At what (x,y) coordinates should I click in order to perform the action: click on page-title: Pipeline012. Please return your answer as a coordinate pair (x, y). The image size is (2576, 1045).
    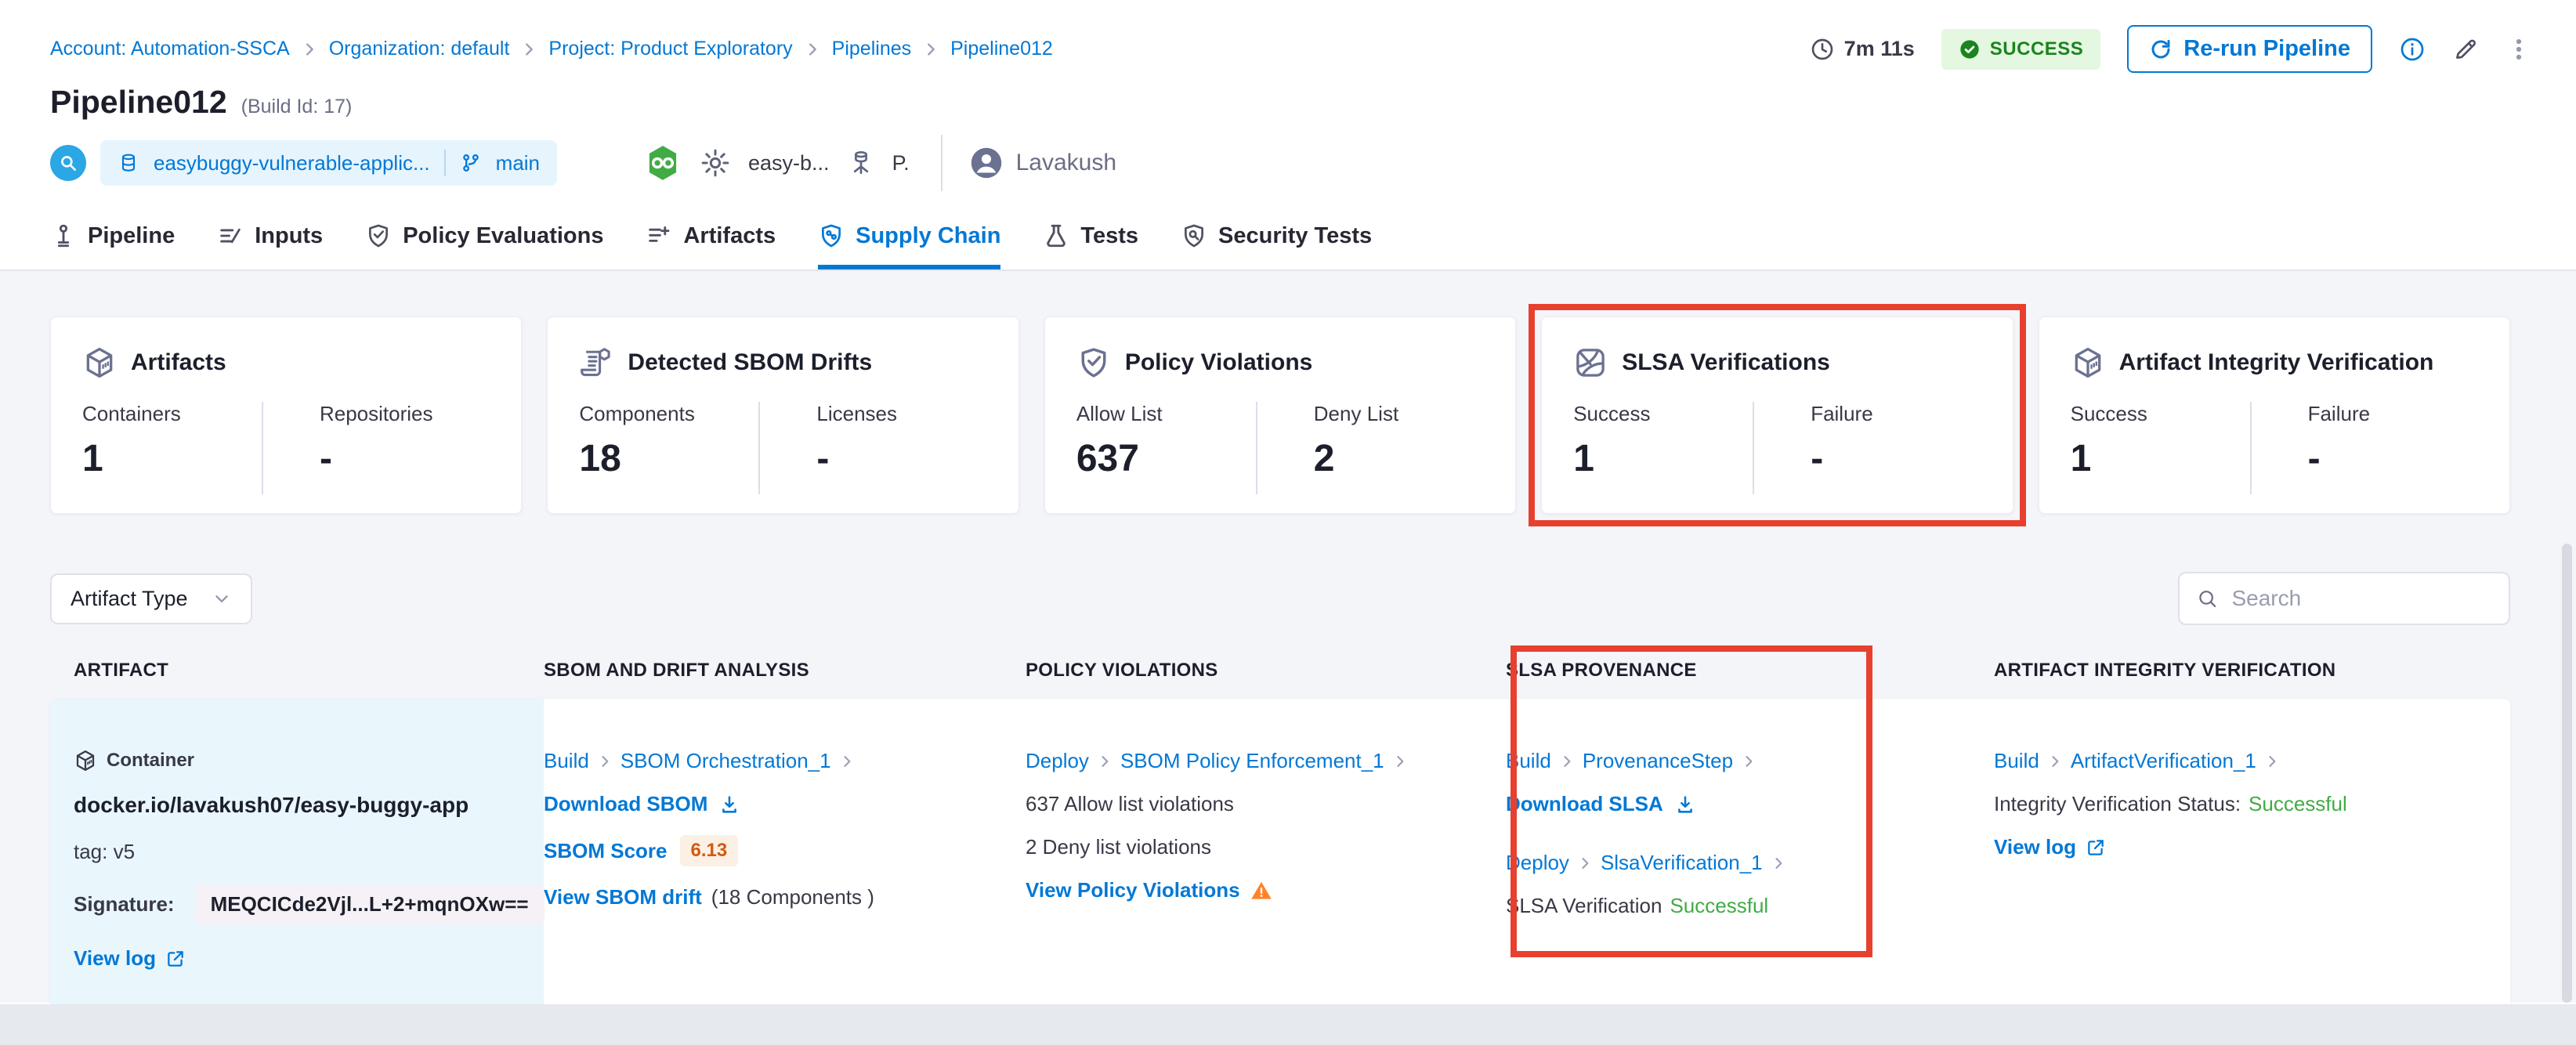
    Looking at the image, I should click on (138, 102).